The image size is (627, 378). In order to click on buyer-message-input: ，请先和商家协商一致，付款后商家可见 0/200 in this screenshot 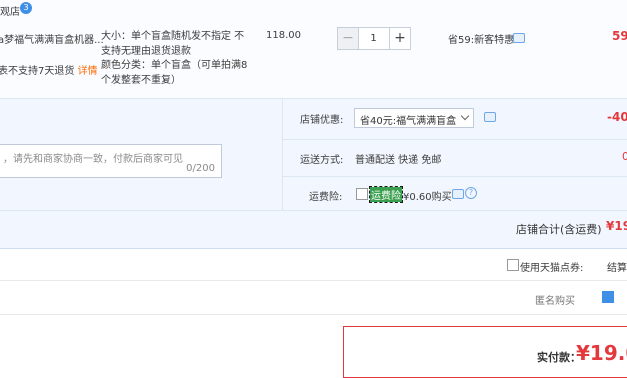, I will do `click(111, 161)`.